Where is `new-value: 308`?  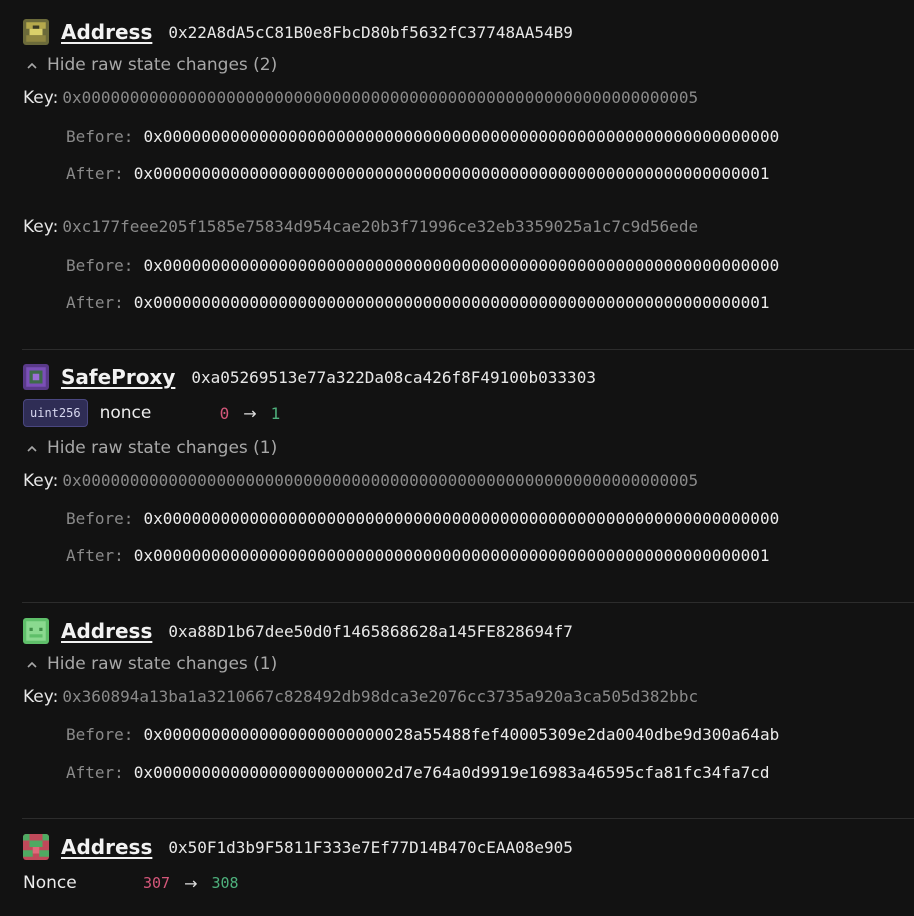
new-value: 308 is located at coordinates (225, 883).